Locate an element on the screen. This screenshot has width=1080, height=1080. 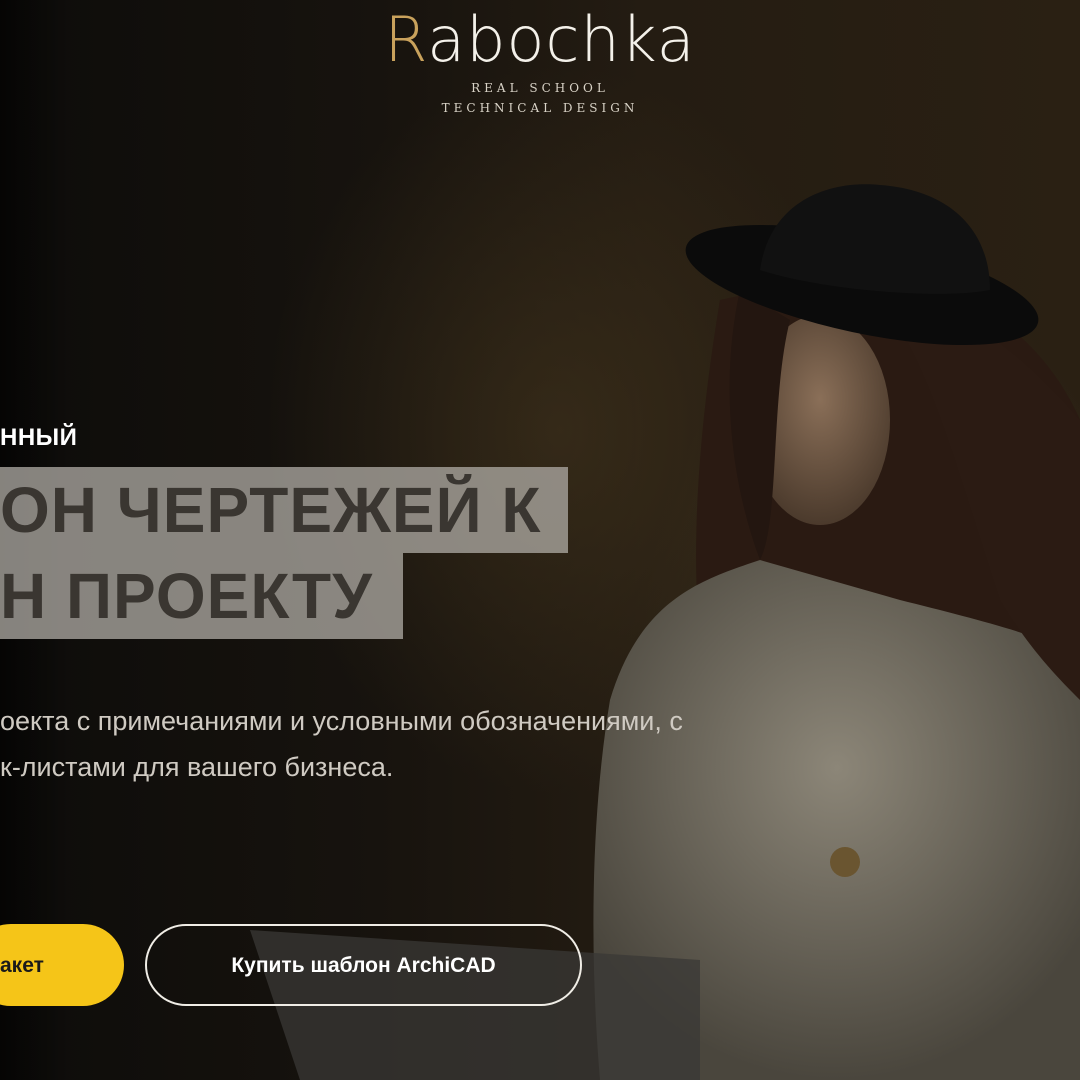
hero-description-line-2: к-листами для вашего бизнеса. is located at coordinates (197, 767).